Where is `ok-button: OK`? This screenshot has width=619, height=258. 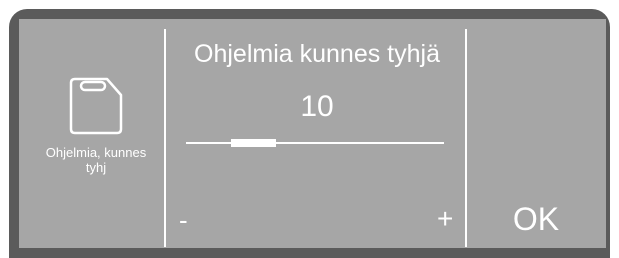
ok-button: OK is located at coordinates (536, 219).